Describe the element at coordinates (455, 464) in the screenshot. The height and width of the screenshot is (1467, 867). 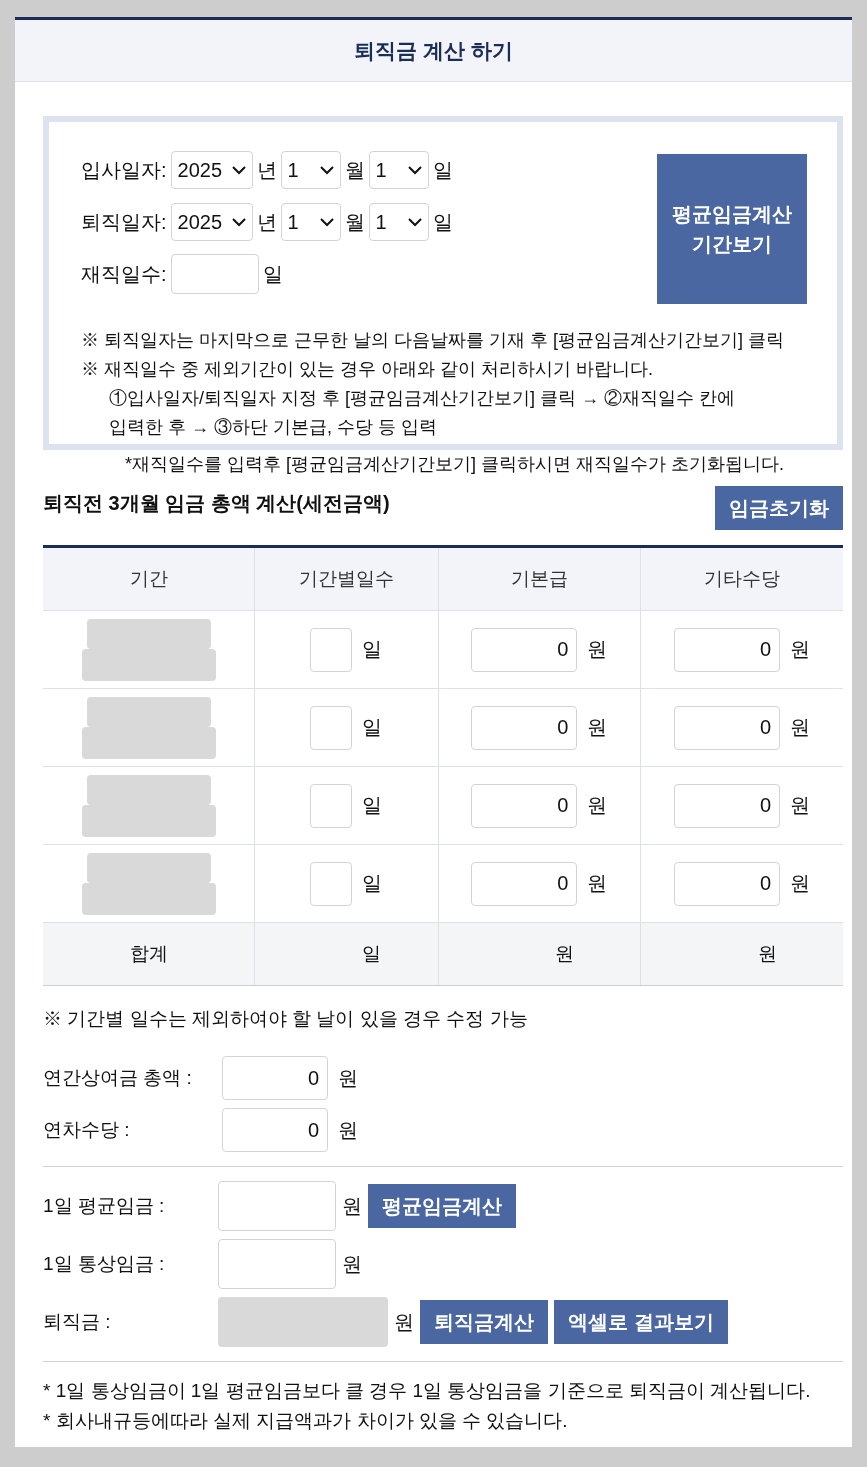
I see `warning-text: *재직일수를 입력후 [평균임금계산기간보기] 클릭하시면 재직일수가 초기화됩니다.` at that location.